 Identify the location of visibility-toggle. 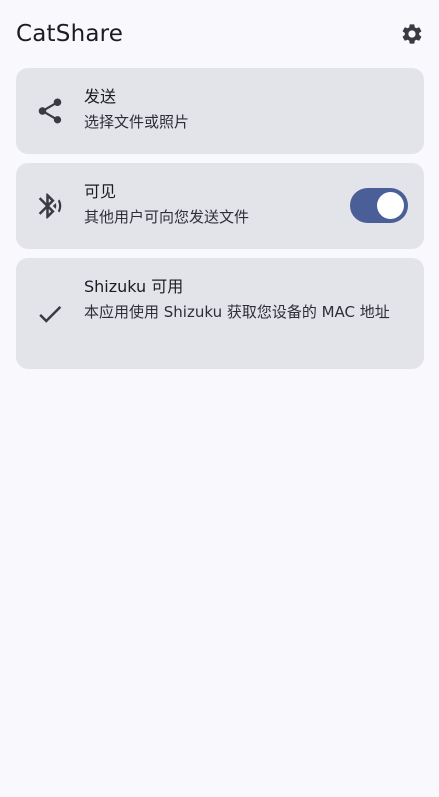
(379, 205).